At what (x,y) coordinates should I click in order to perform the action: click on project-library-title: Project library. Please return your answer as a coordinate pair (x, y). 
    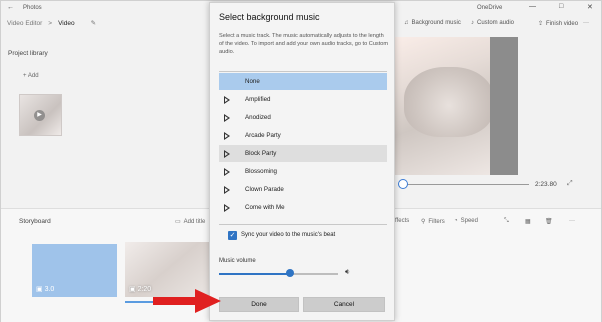
    Looking at the image, I should click on (28, 53).